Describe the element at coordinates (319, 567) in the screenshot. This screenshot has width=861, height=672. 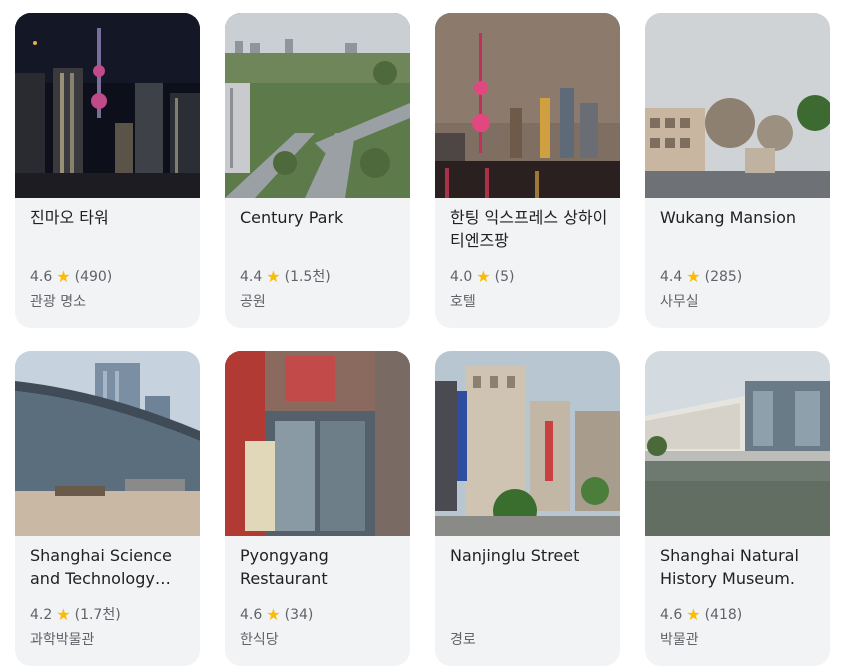
I see `place-title: Pyongyang Restaurant` at that location.